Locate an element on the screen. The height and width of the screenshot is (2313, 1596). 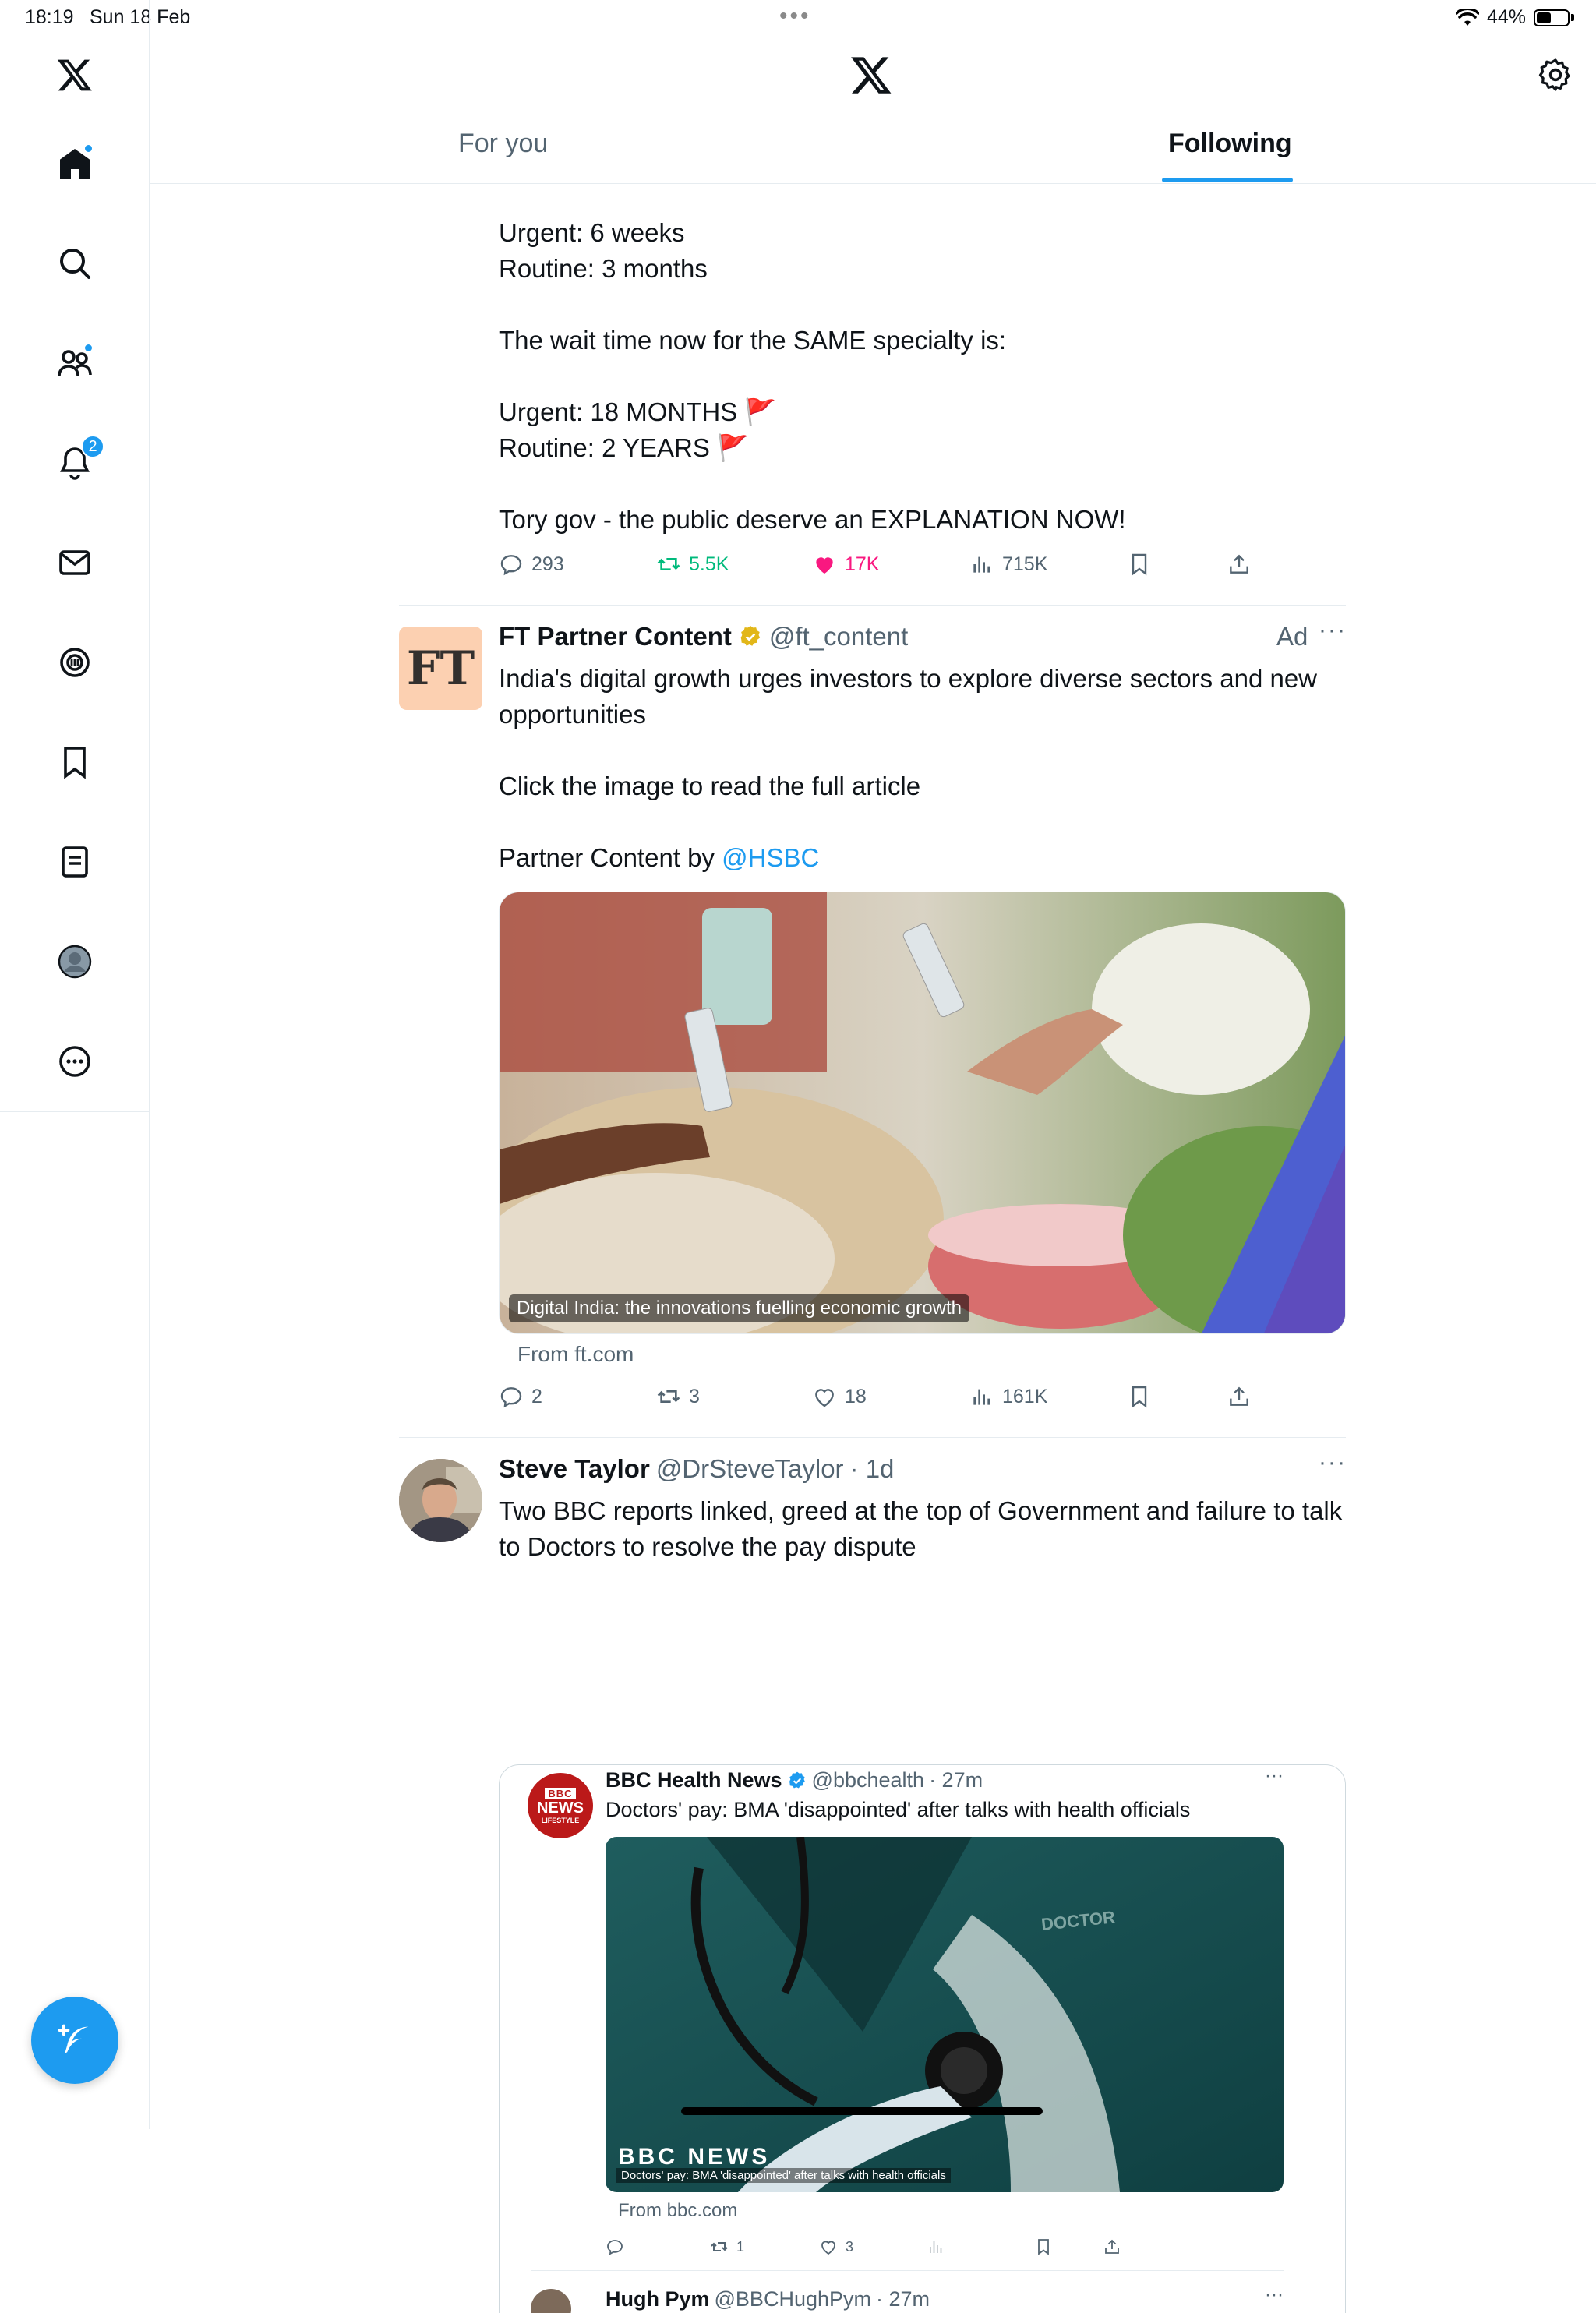
quoted-share-button is located at coordinates (1112, 2247).